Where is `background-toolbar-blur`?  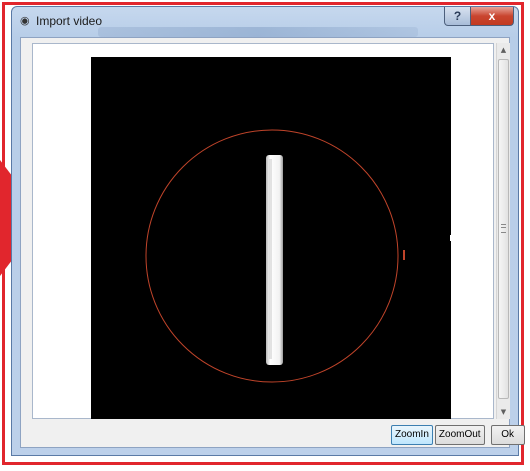
background-toolbar-blur is located at coordinates (258, 32).